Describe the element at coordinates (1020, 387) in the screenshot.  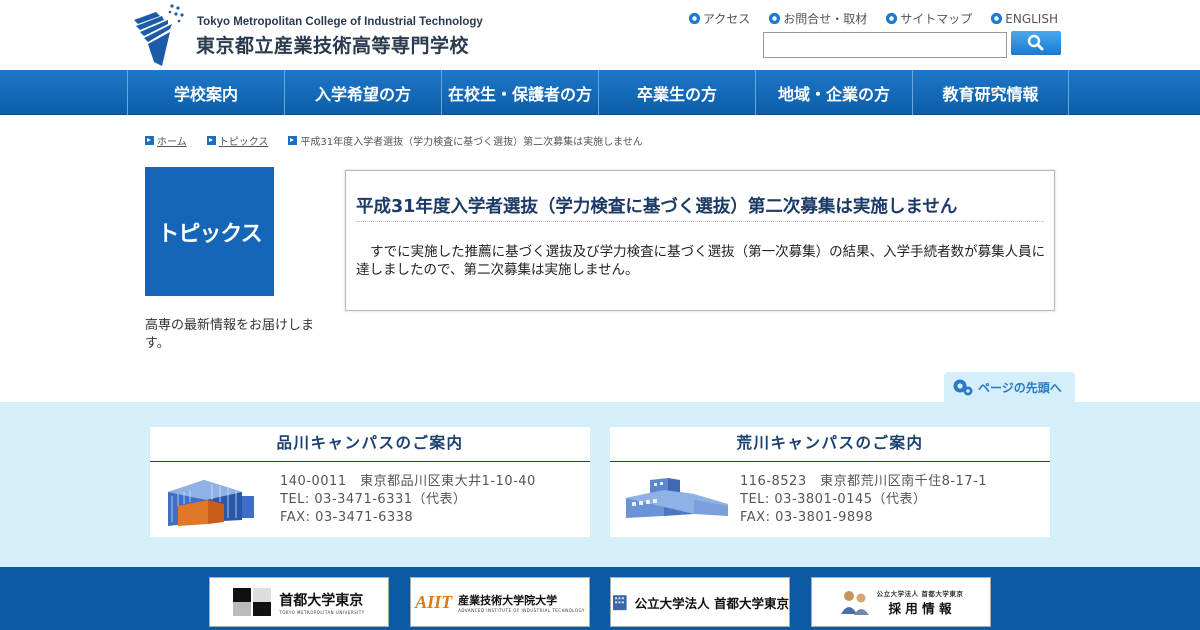
I see `page-top-label: ページの先頭へ` at that location.